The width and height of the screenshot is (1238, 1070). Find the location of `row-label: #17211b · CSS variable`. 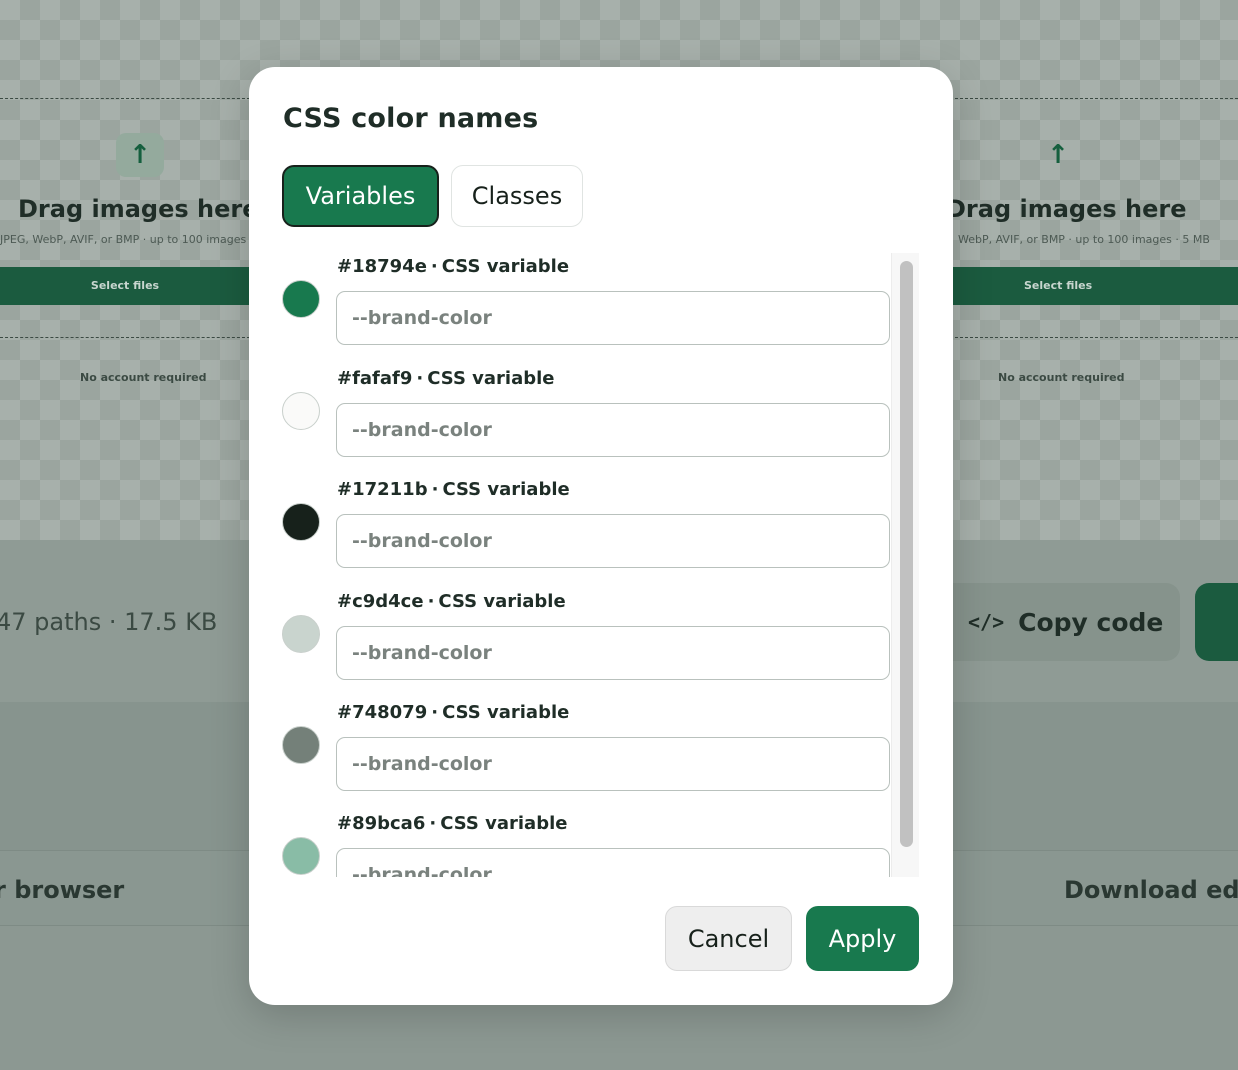

row-label: #17211b · CSS variable is located at coordinates (453, 489).